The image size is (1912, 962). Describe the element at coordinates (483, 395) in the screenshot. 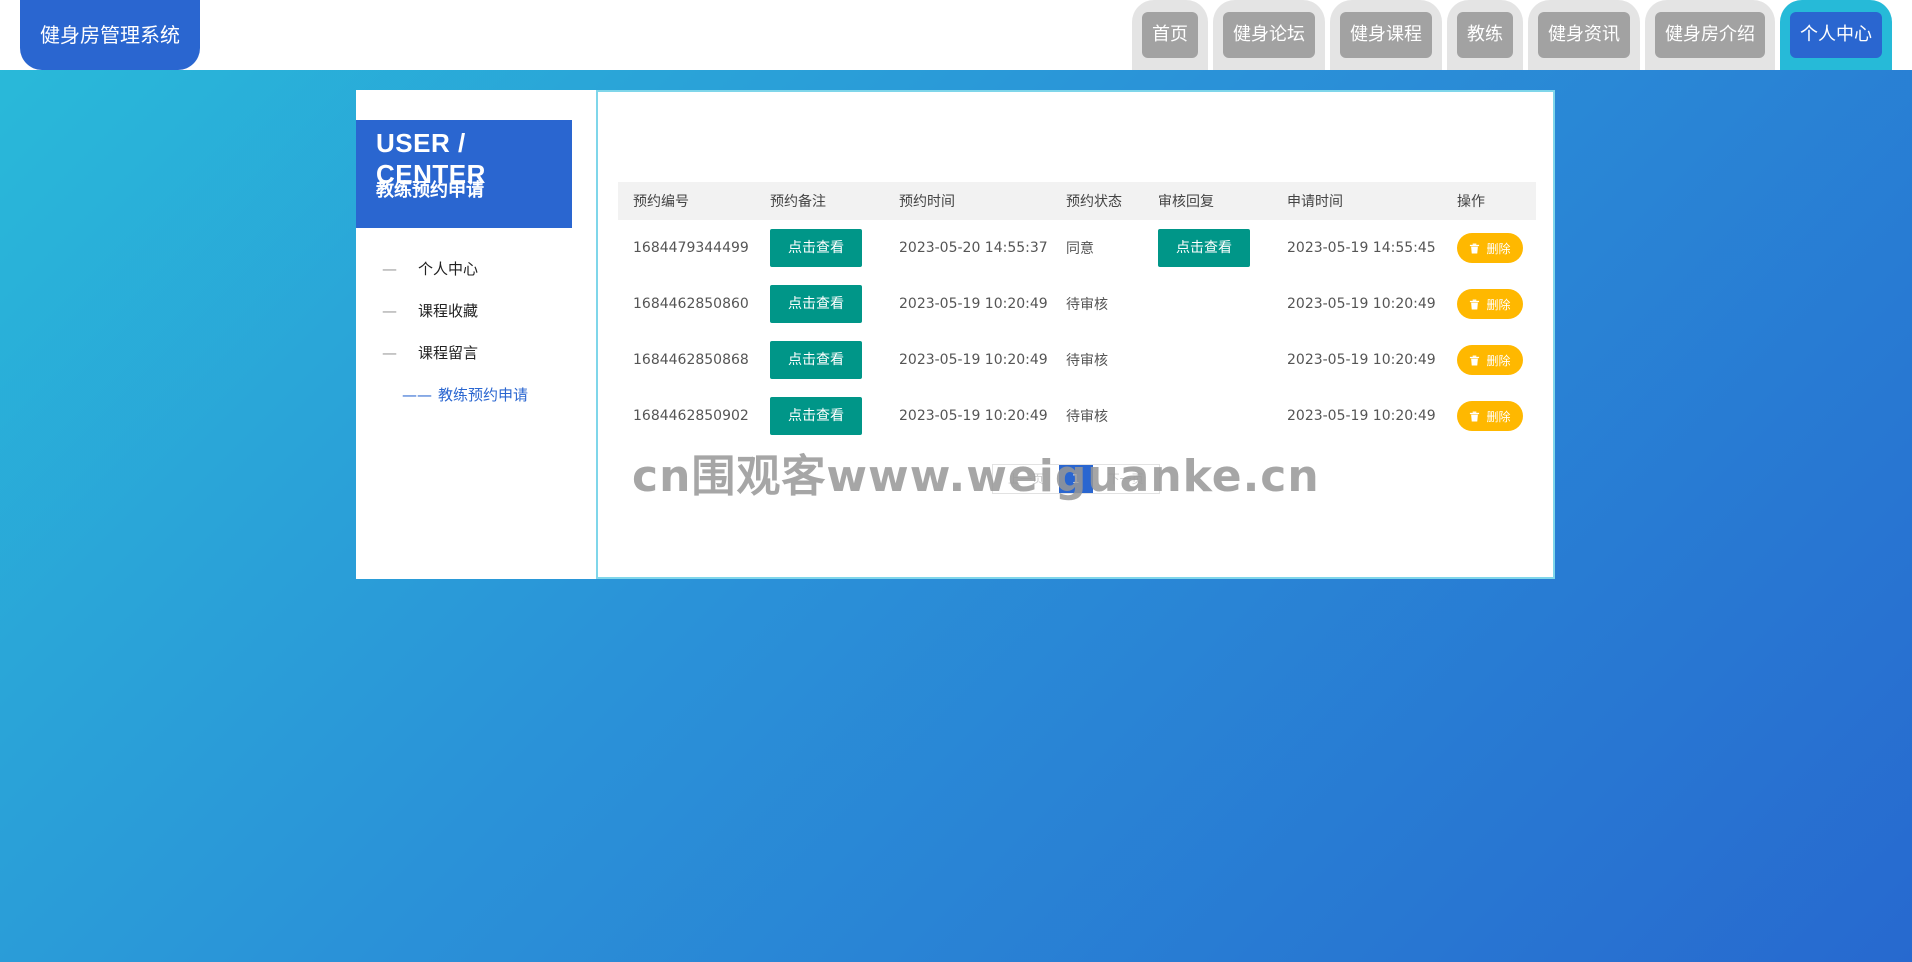

I see `sidebar-item-label: 教练预约申请` at that location.